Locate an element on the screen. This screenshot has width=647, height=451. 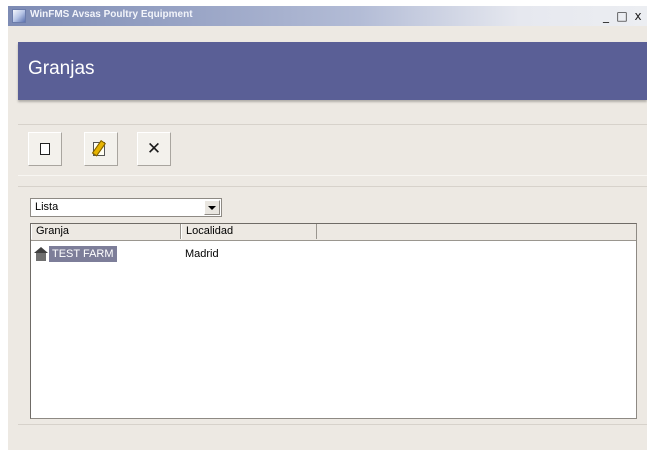
edit-button is located at coordinates (101, 149).